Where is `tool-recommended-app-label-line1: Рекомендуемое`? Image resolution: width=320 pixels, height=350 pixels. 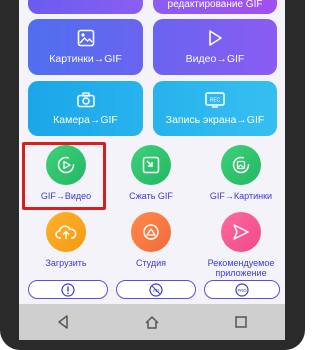
tool-recommended-app-label-line1: Рекомендуемое is located at coordinates (241, 263).